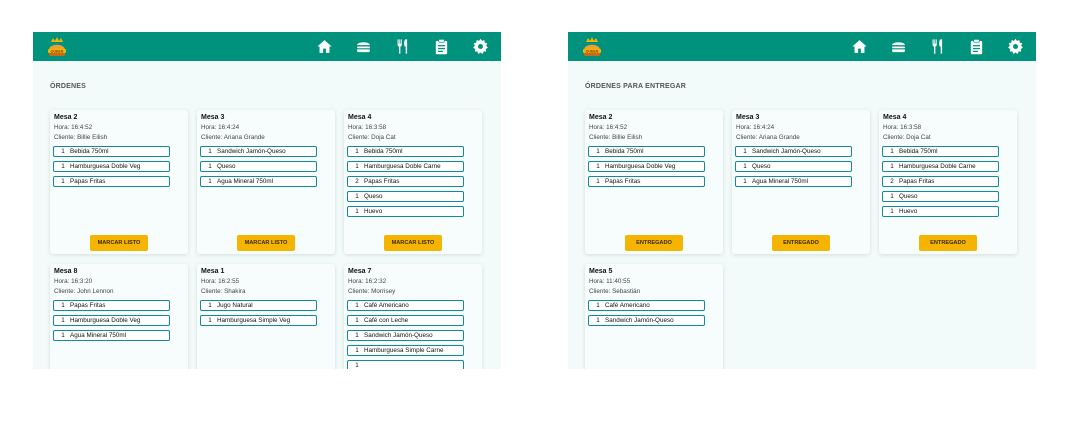 This screenshot has width=1084, height=422. I want to click on page-title: ÓRDENES PARA ENTREGAR, so click(636, 86).